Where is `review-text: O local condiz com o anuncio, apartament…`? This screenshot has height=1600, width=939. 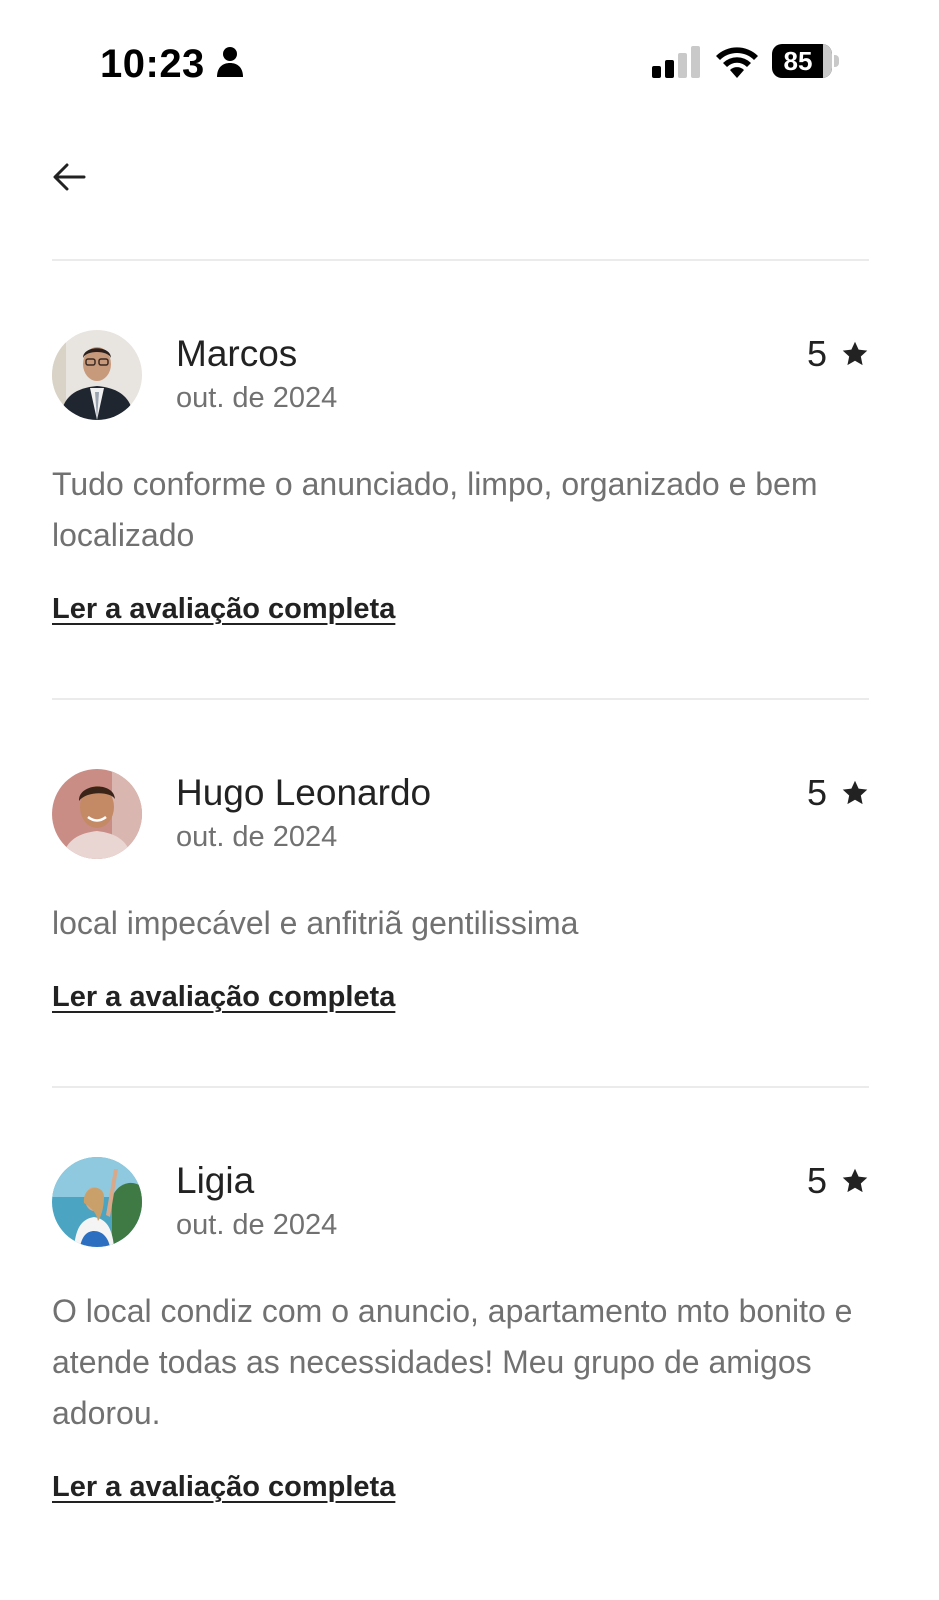
review-text: O local condiz com o anuncio, apartament… is located at coordinates (452, 1362).